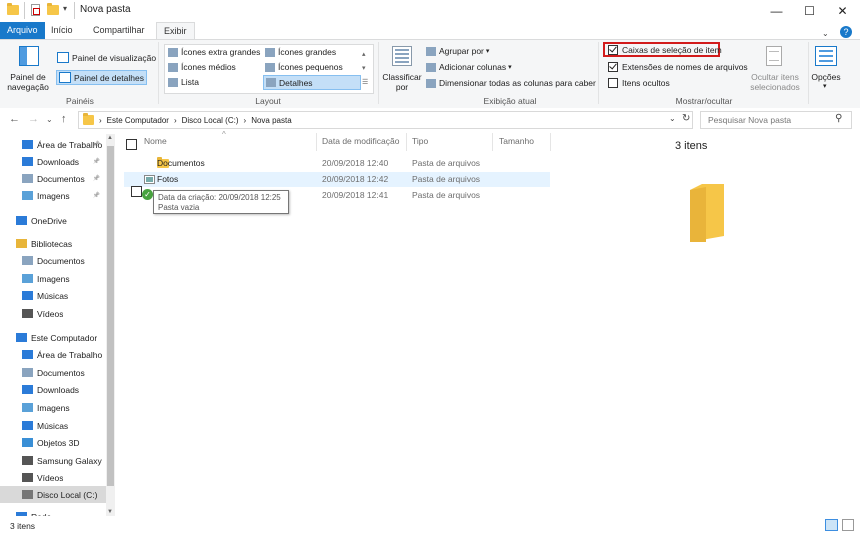 The width and height of the screenshot is (860, 536). What do you see at coordinates (53, 354) in the screenshot?
I see `nav-item: Área de Trabalho` at bounding box center [53, 354].